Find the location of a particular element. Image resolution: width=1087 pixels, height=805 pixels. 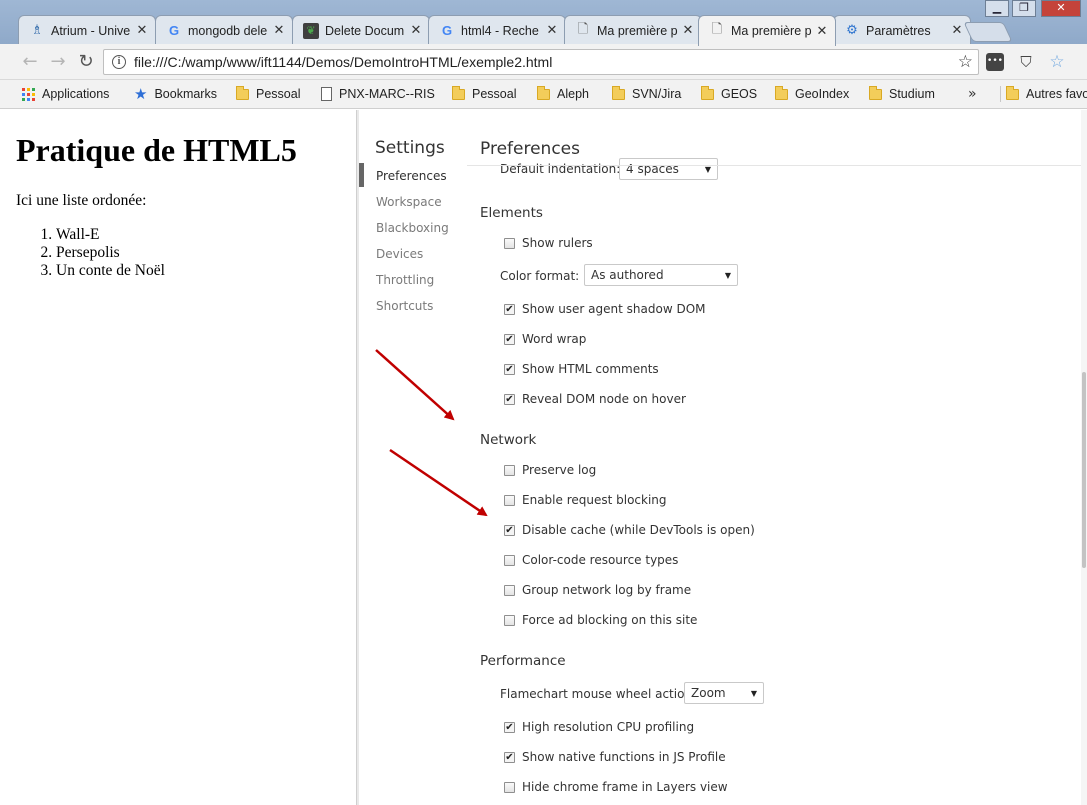

bookmark-label: PNX-MARC--RIS is located at coordinates (387, 94).